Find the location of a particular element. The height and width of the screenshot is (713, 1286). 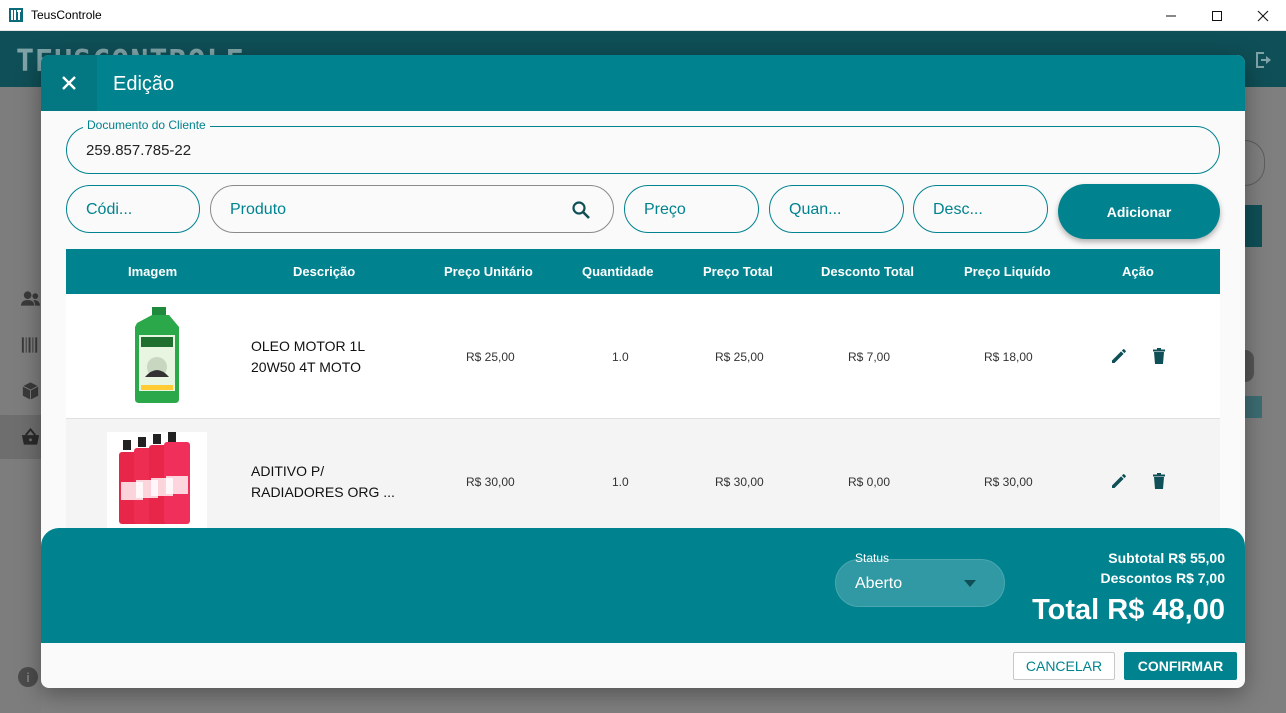

app-logo-icon is located at coordinates (16, 15).